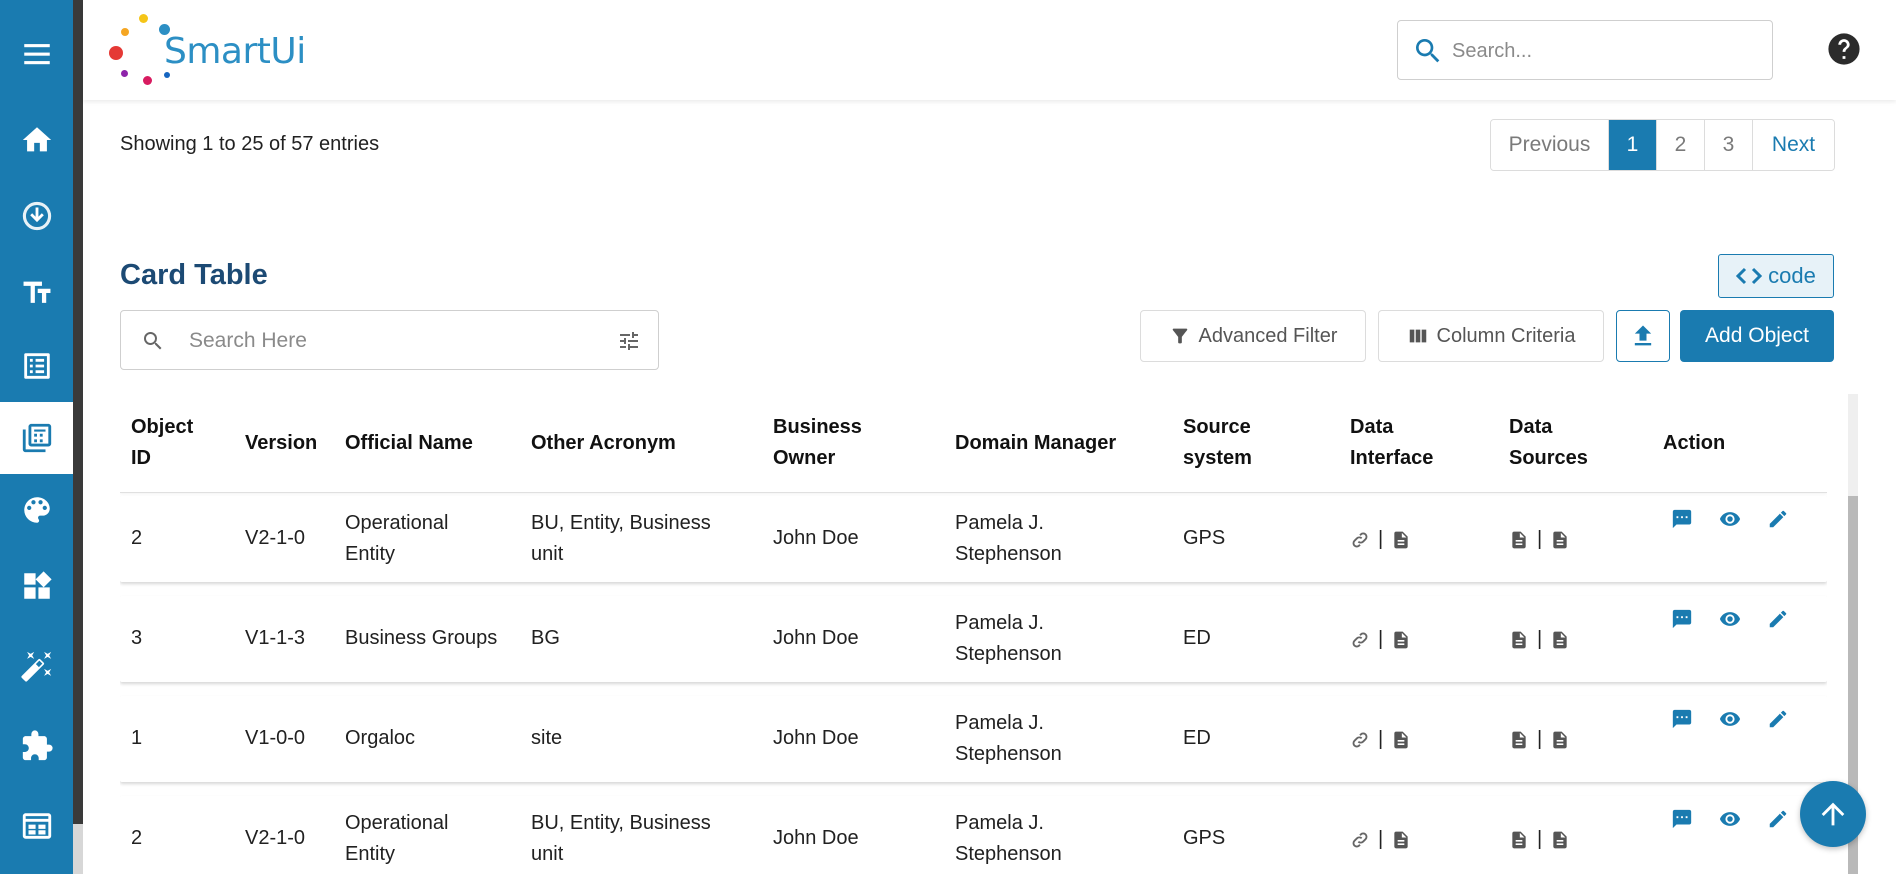 This screenshot has width=1896, height=874. Describe the element at coordinates (153, 341) in the screenshot. I see `search-icon` at that location.